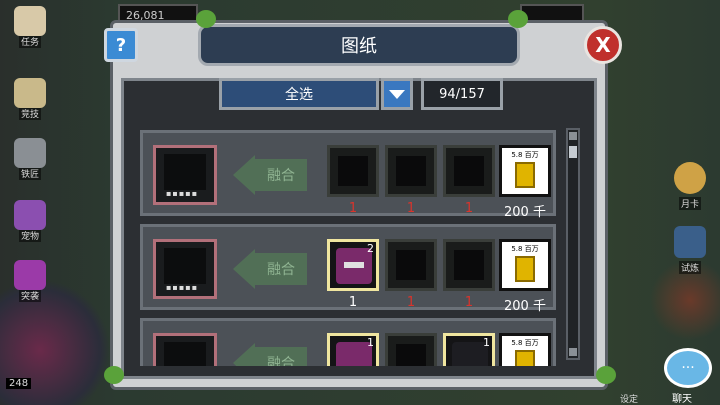  What do you see at coordinates (682, 399) in the screenshot?
I see `chat-label: 聊天` at bounding box center [682, 399].